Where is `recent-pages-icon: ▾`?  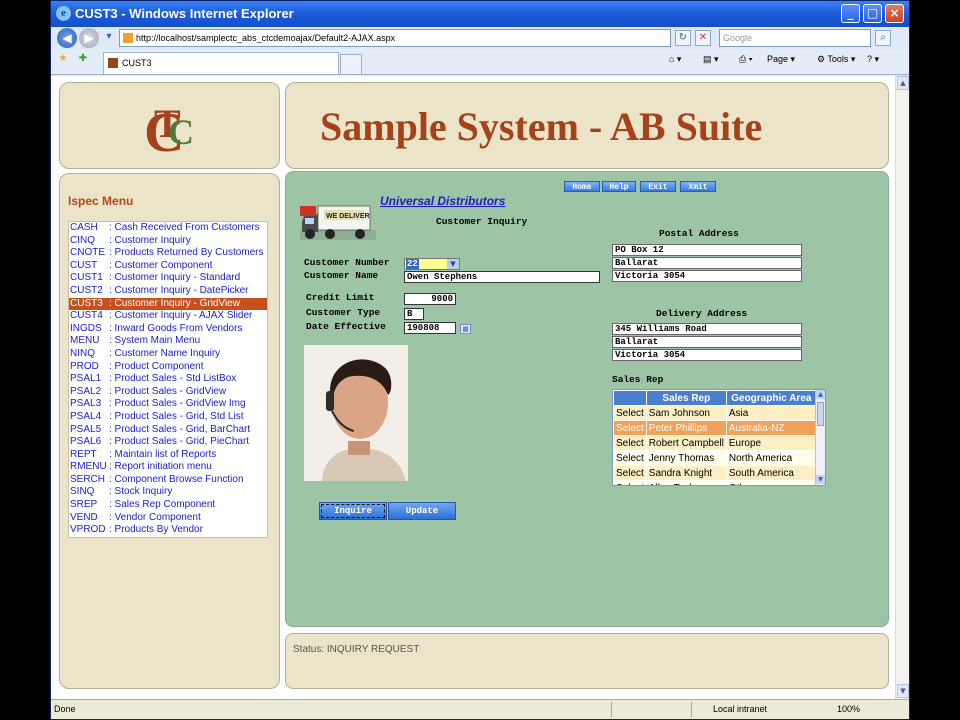 recent-pages-icon: ▾ is located at coordinates (109, 38).